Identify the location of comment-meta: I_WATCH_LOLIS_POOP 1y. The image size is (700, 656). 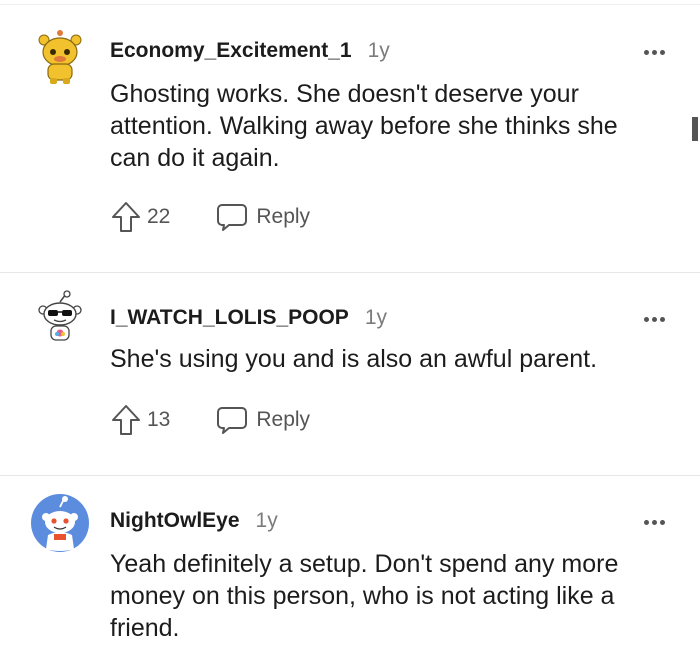
(248, 321).